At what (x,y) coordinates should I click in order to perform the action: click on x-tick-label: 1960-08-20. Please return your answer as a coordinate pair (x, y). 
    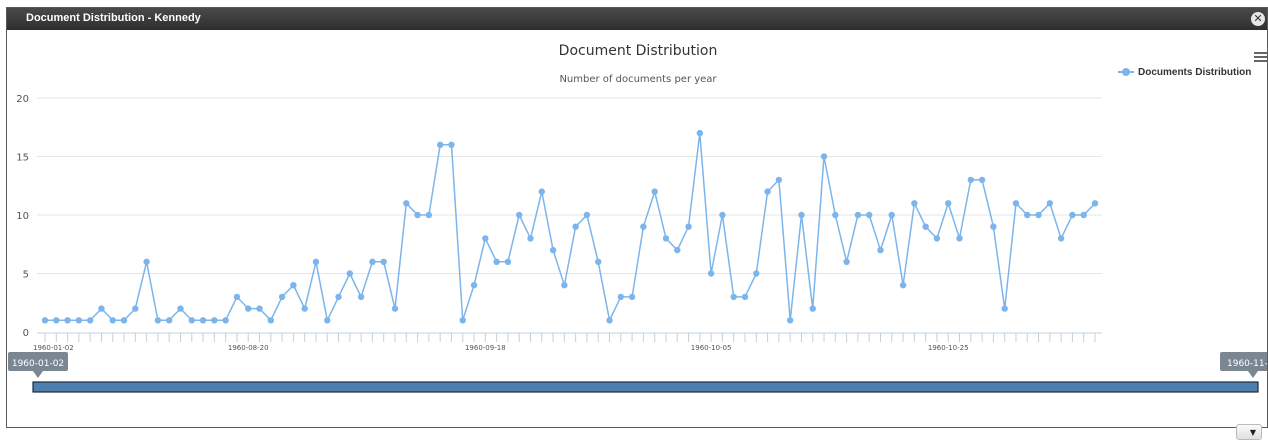
    Looking at the image, I should click on (248, 348).